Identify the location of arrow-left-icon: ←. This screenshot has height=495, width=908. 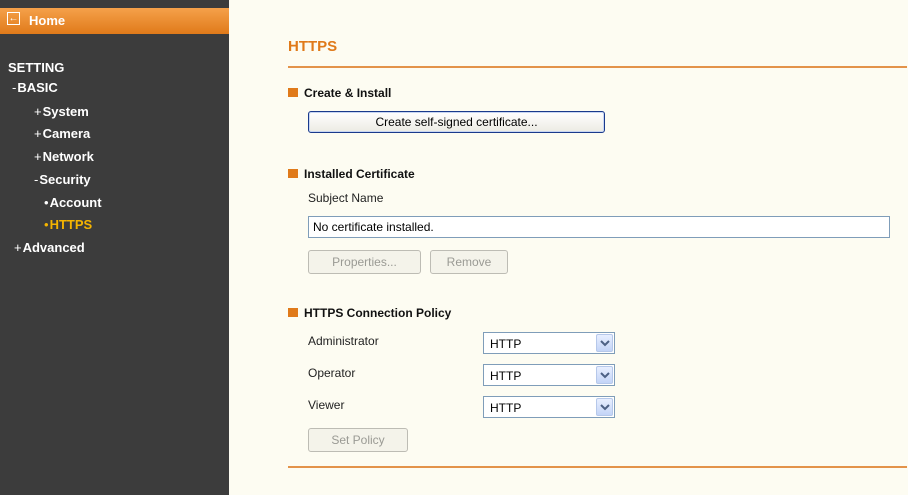
(13, 18).